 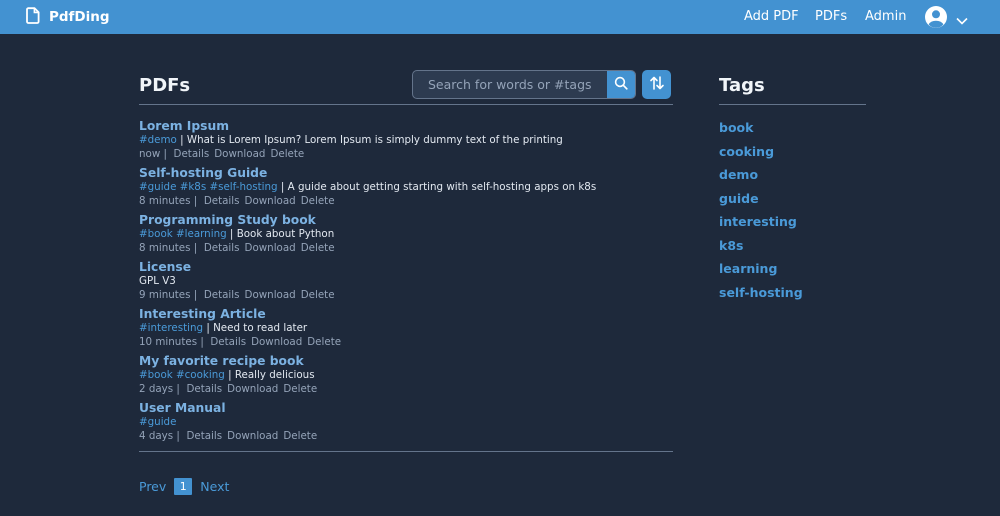 I want to click on pdf-age: 10 minutes, so click(x=168, y=341).